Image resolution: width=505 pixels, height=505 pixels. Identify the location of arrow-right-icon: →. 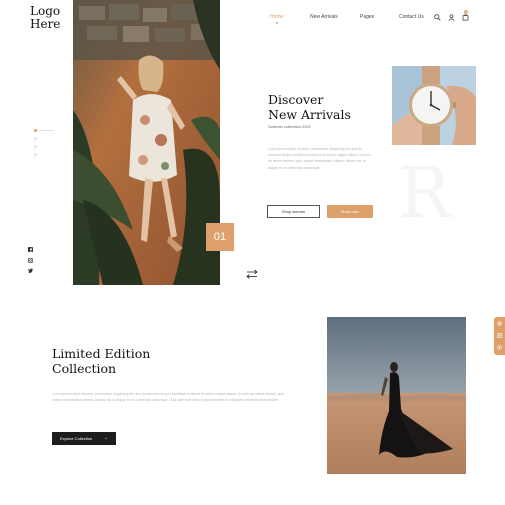
(105, 438).